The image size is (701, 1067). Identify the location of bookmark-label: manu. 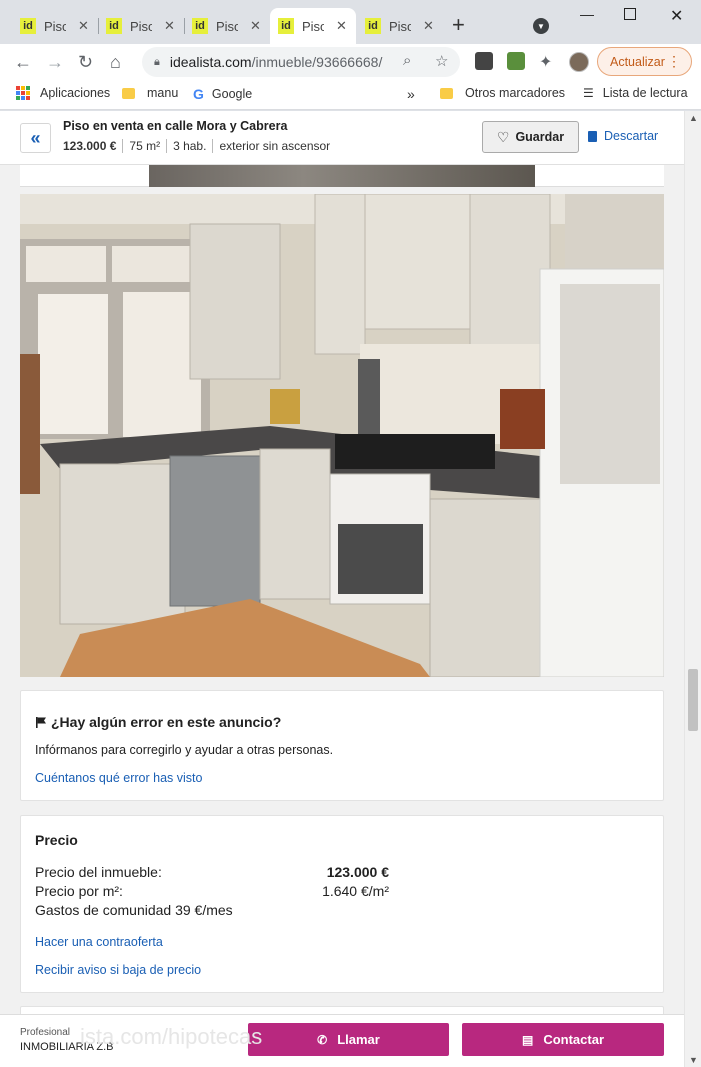
(163, 93).